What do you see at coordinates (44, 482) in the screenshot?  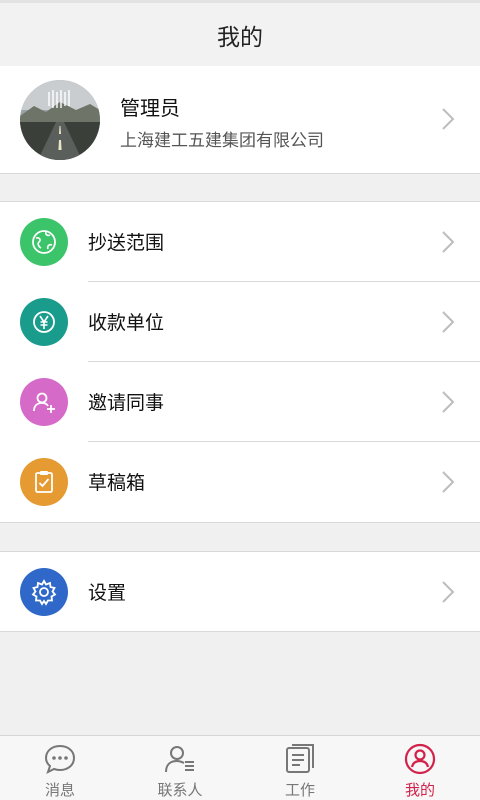 I see `clipboard-check-icon` at bounding box center [44, 482].